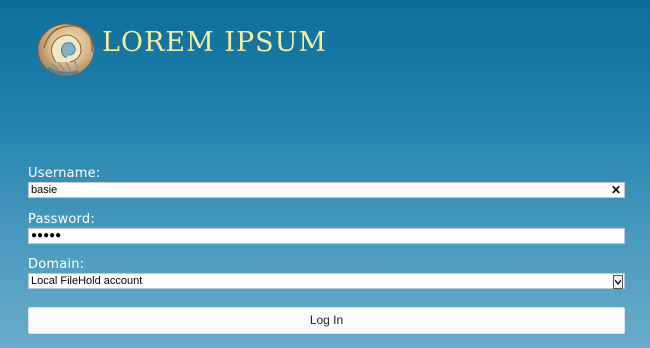  I want to click on username-input: basie ✕, so click(326, 190).